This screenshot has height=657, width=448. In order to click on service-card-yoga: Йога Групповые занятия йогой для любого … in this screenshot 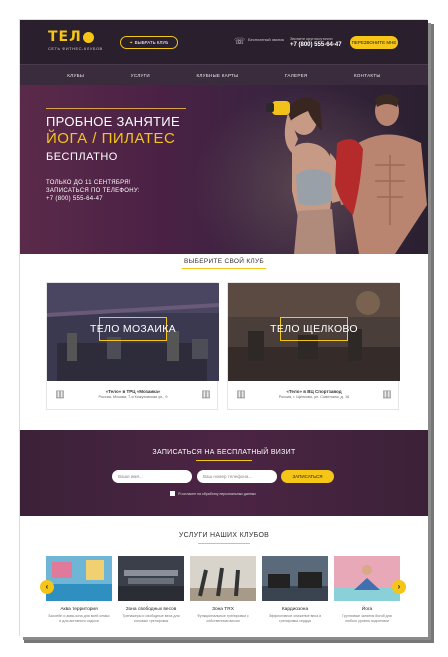, I will do `click(367, 596)`.